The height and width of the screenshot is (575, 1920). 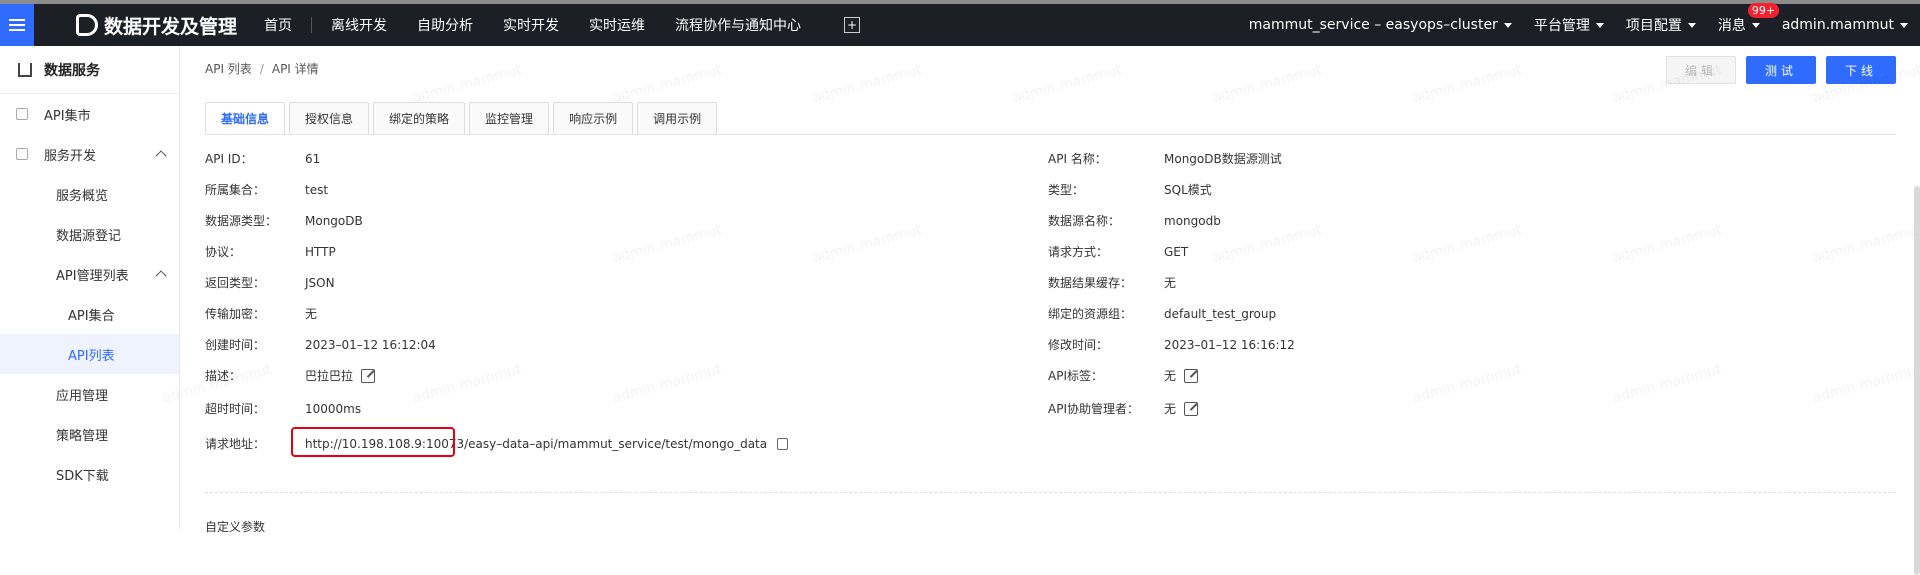 What do you see at coordinates (1090, 283) in the screenshot?
I see `field-label: 数据结果缓存：` at bounding box center [1090, 283].